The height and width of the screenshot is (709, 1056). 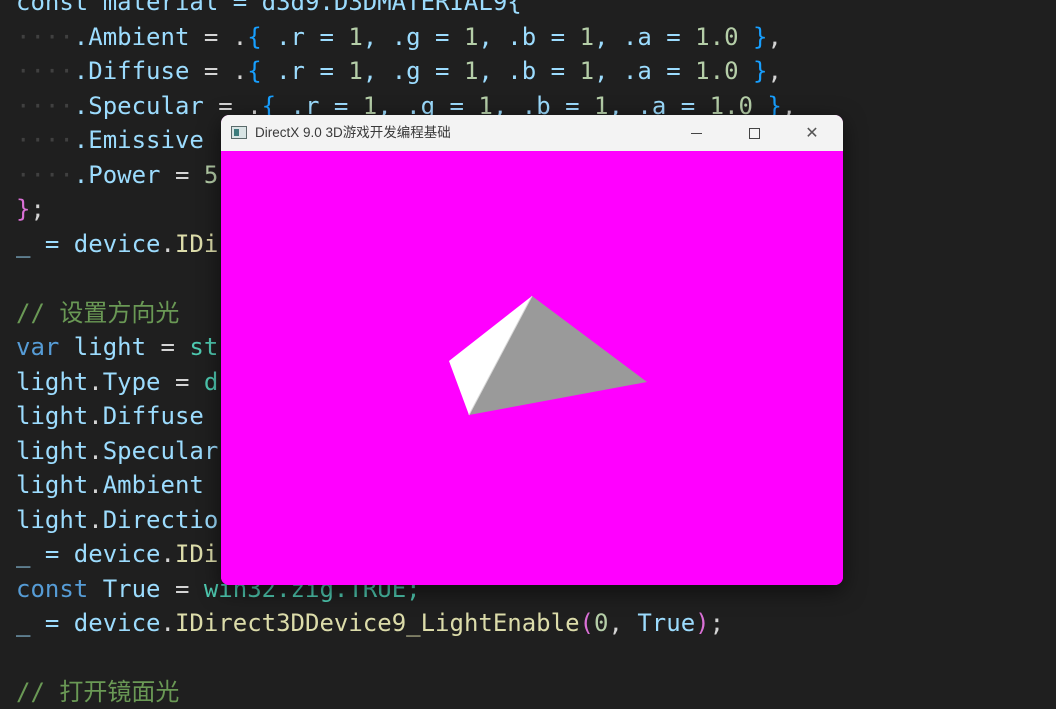 What do you see at coordinates (548, 355) in the screenshot?
I see `scene-canvas` at bounding box center [548, 355].